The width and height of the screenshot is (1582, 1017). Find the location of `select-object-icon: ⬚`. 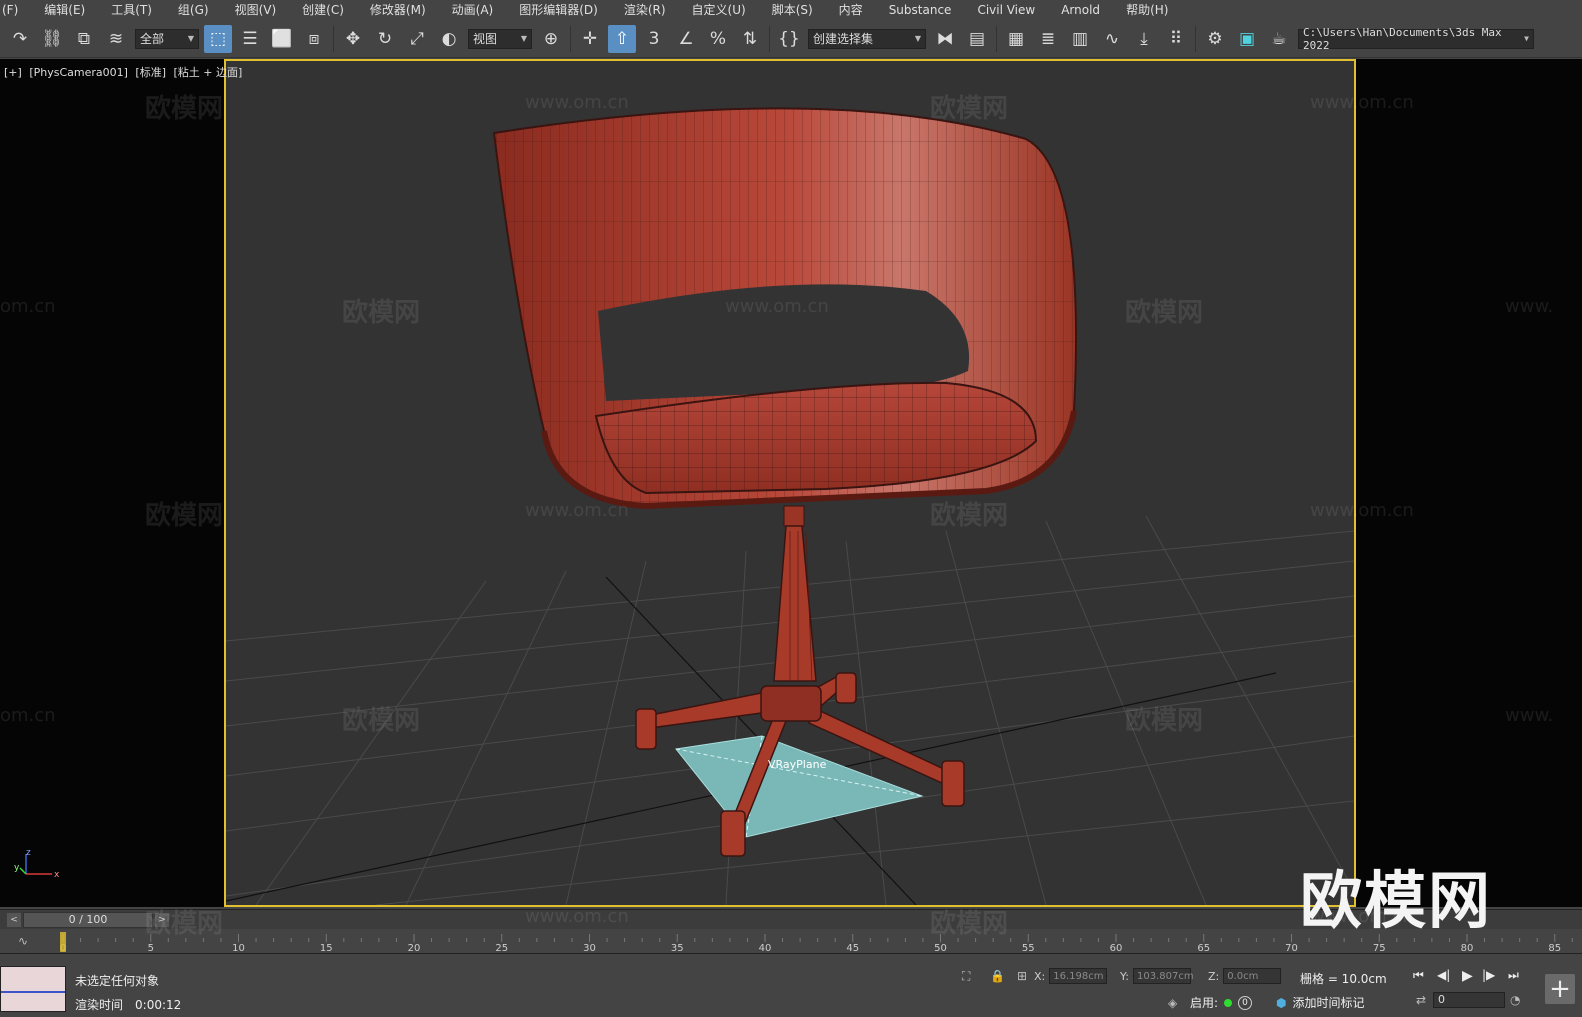

select-object-icon: ⬚ is located at coordinates (218, 38).